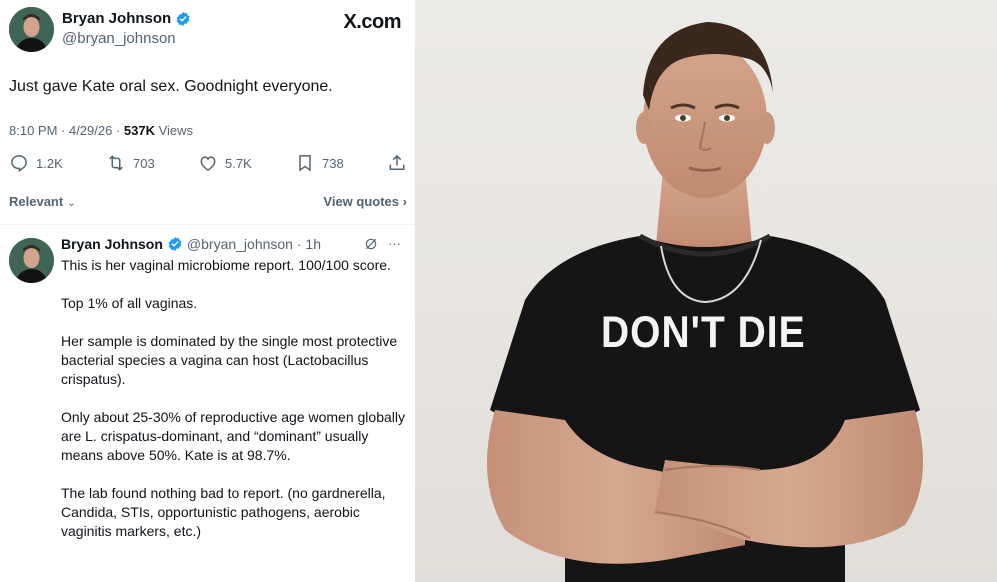  I want to click on reply-button: 1.2K, so click(36, 163).